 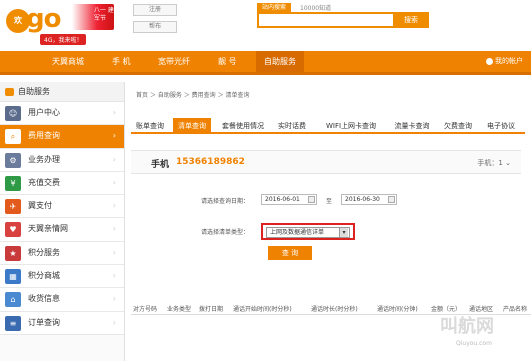 I want to click on sidebar-item-fee-query: ⌕ 费用查询 ›, so click(x=62, y=137).